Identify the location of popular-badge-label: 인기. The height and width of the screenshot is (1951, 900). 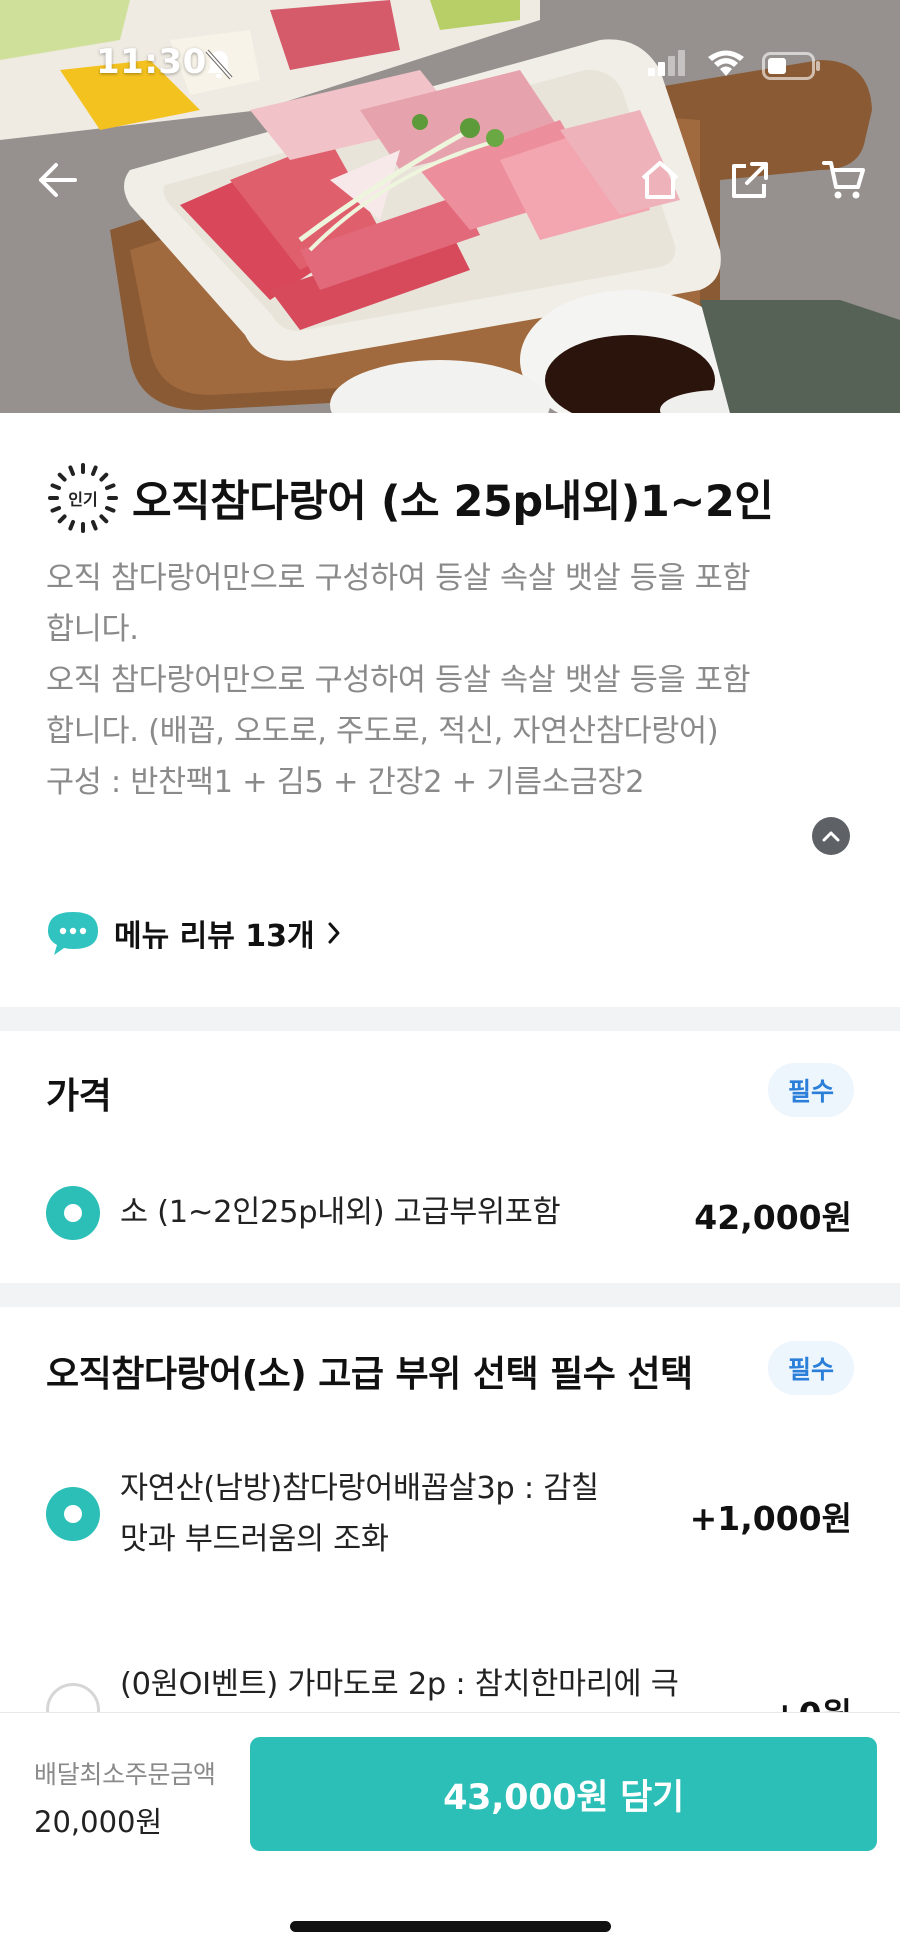
(83, 499).